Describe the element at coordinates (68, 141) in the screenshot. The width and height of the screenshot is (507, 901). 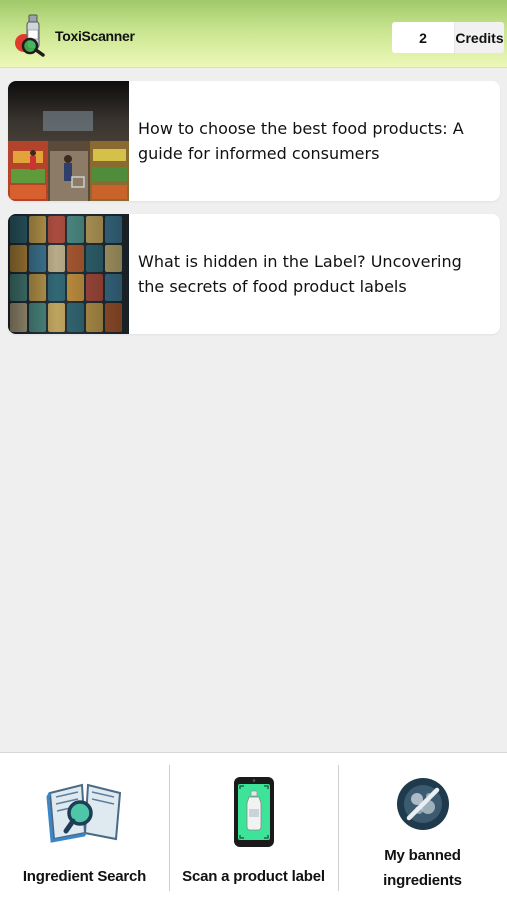
I see `supermarket-thumbnail` at that location.